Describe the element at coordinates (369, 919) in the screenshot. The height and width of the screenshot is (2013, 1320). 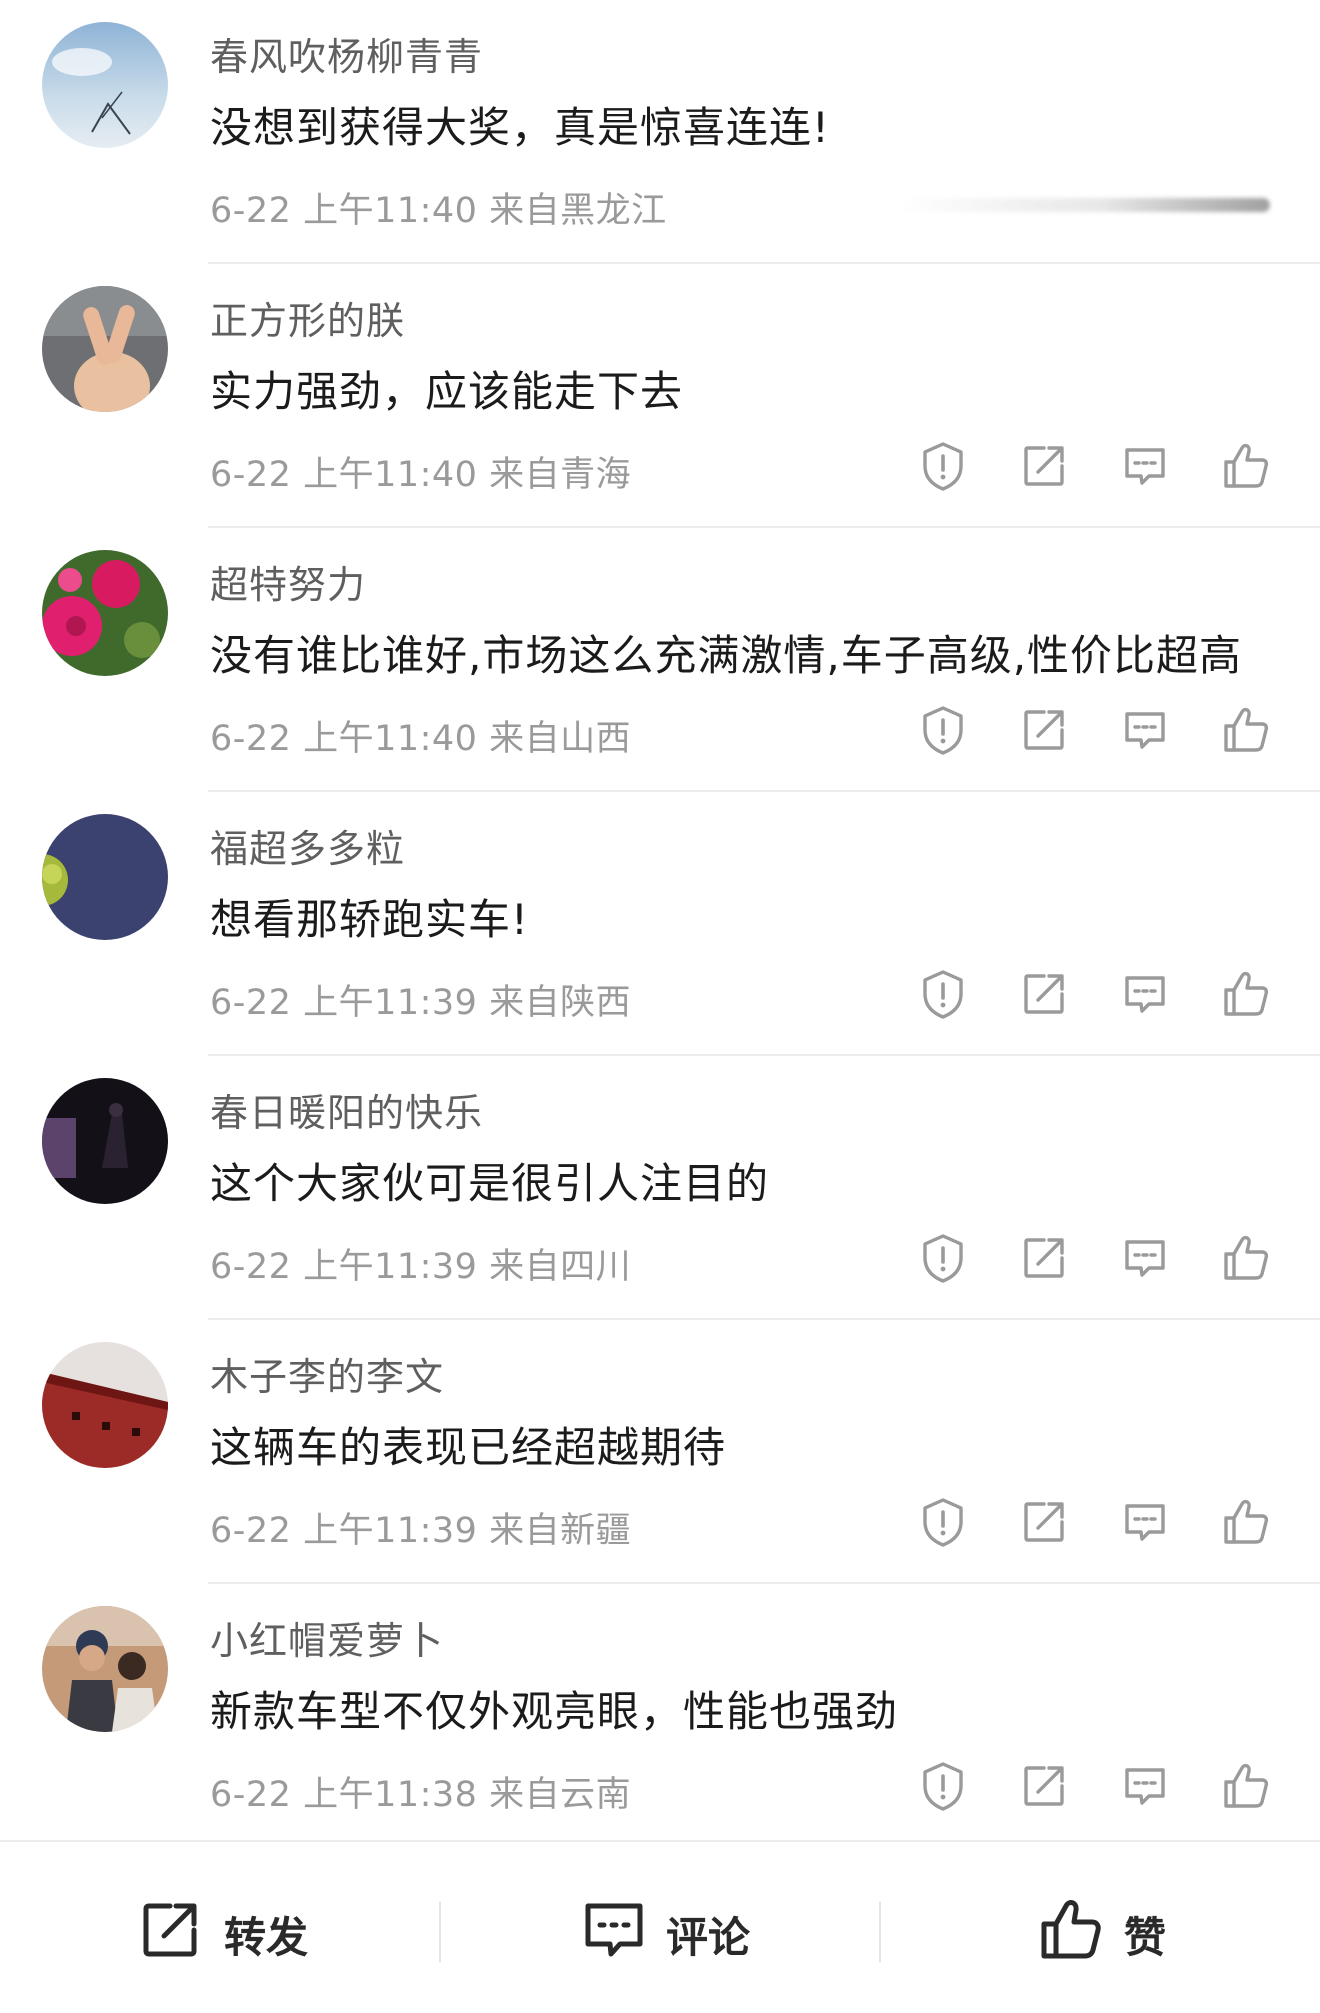
I see `comment-text: 想看那轿跑实车!` at that location.